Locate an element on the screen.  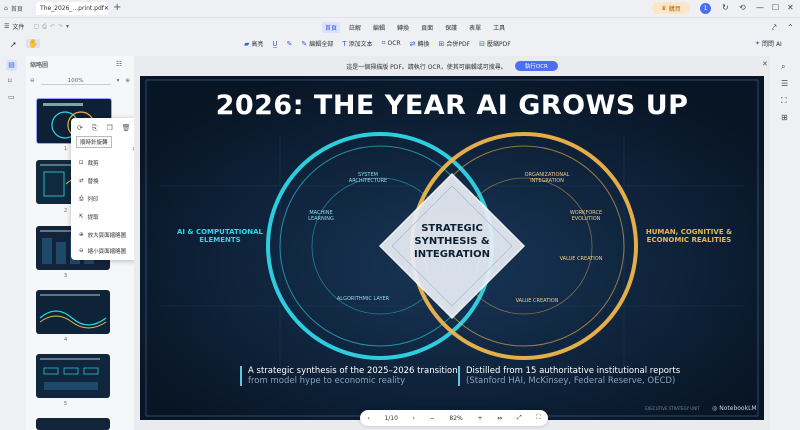
extract-icon: ⇱ is located at coordinates (81, 217).